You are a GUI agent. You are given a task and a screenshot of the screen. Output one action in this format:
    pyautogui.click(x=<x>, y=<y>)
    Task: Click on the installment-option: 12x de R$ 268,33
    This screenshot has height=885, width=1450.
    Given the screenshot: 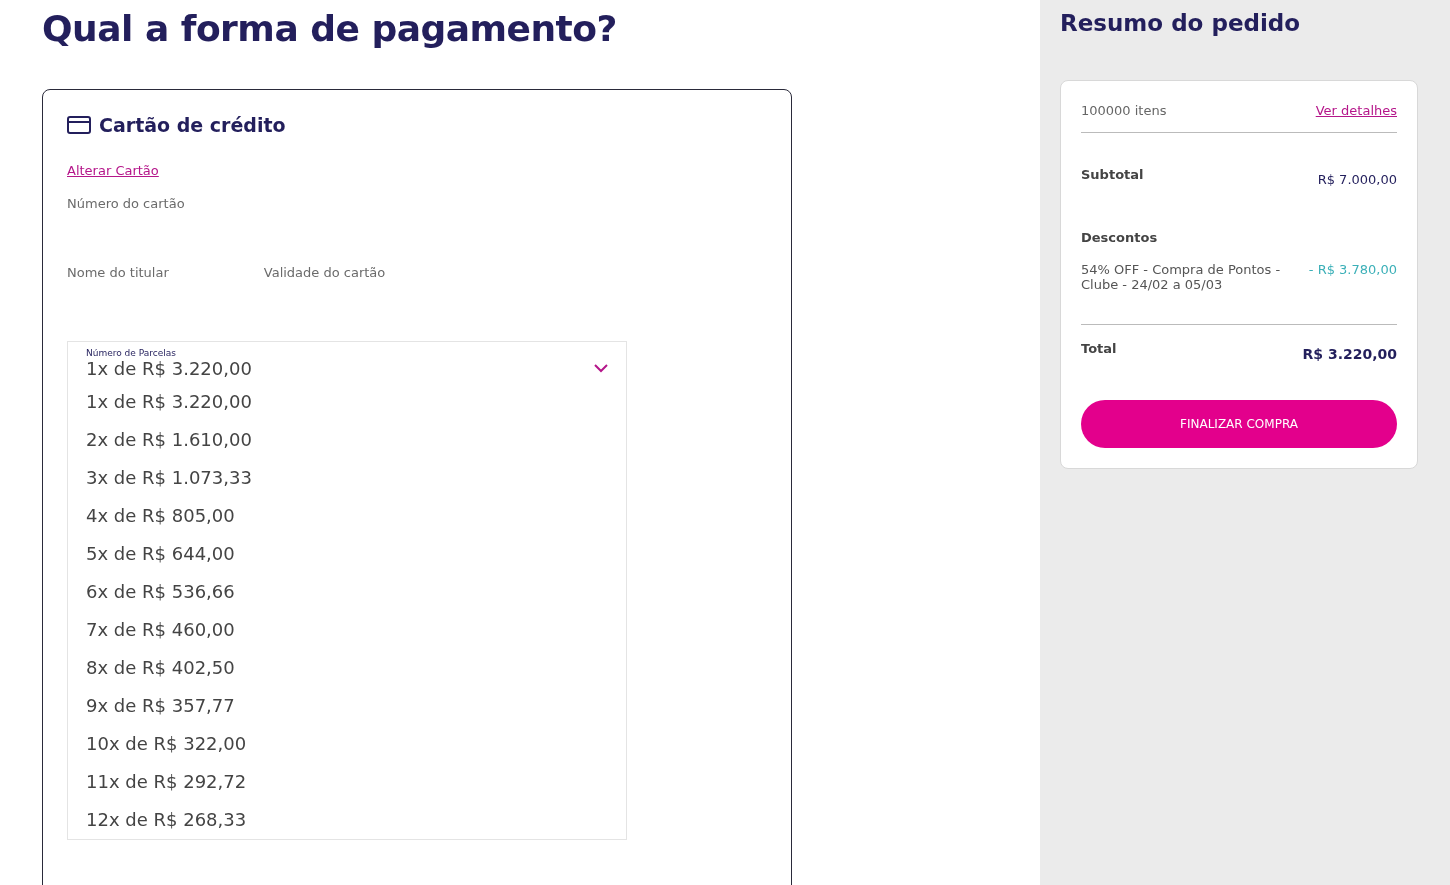 What is the action you would take?
    pyautogui.click(x=347, y=820)
    